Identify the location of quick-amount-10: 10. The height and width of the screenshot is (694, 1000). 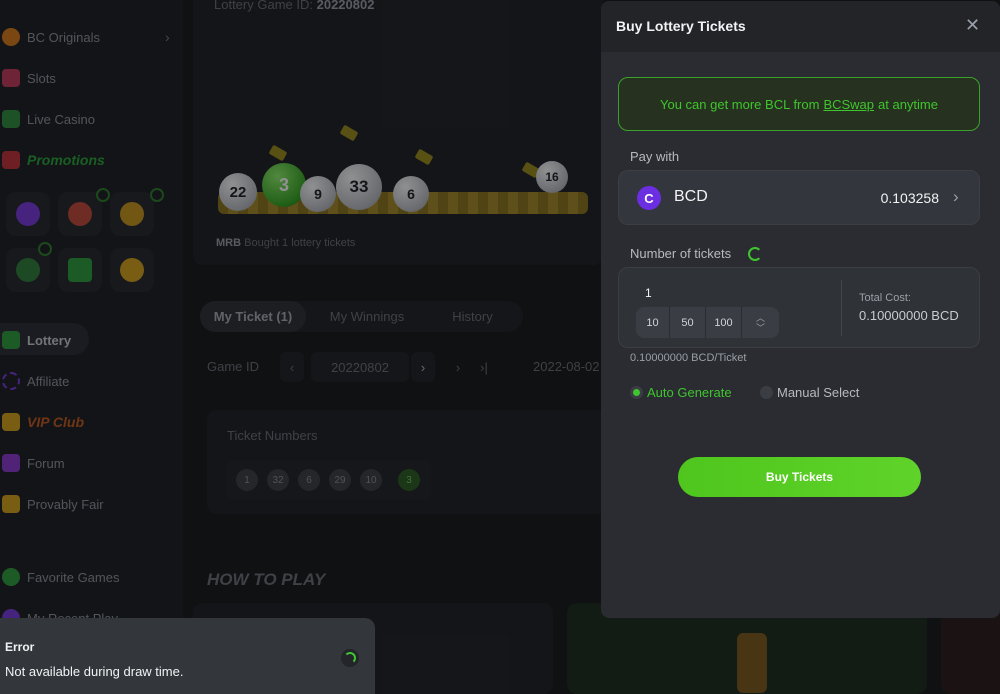
(653, 322).